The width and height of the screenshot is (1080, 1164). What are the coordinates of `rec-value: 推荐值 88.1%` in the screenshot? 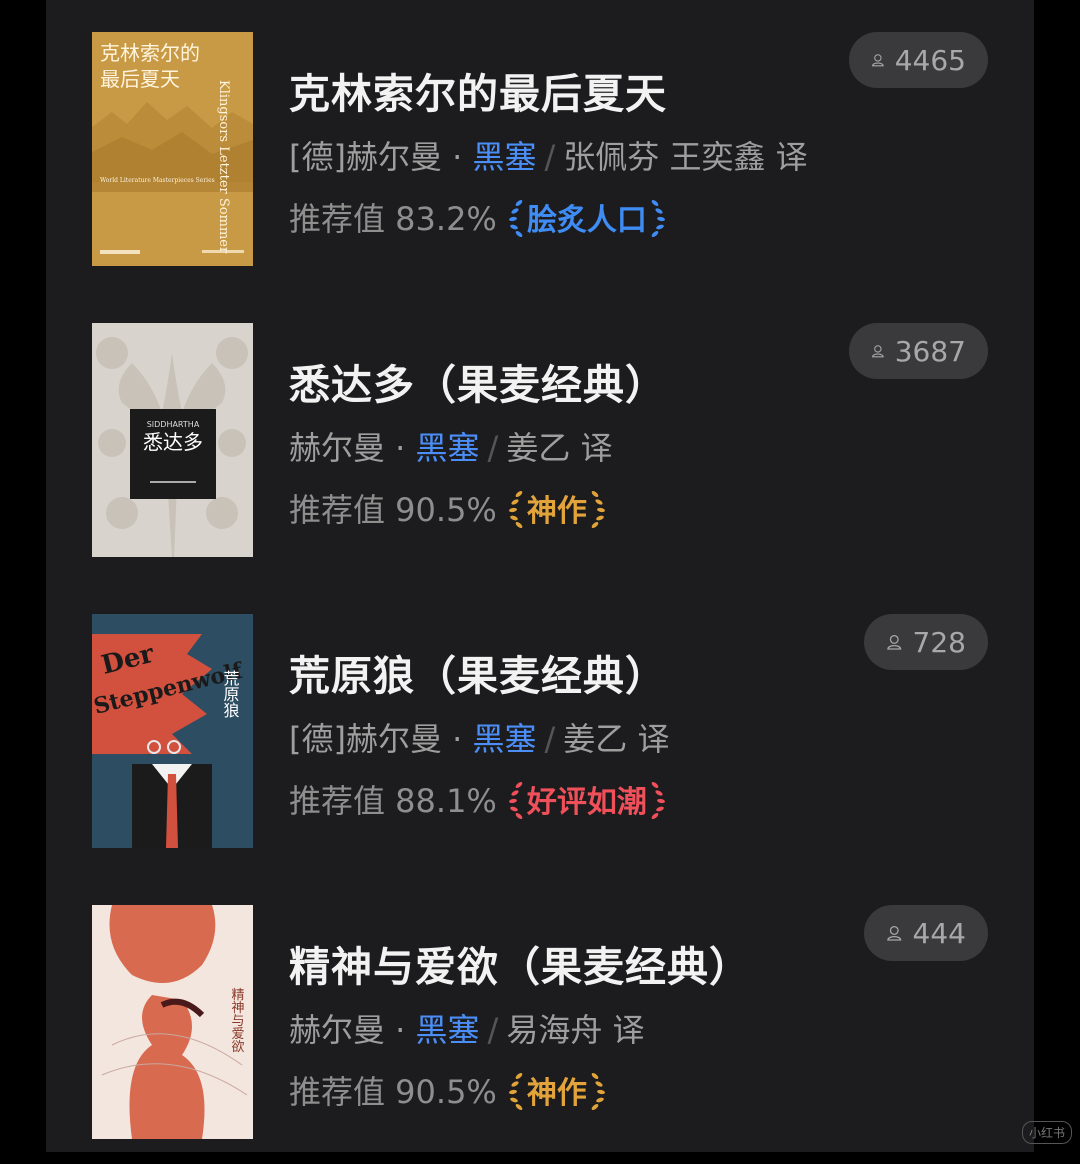 It's located at (393, 801).